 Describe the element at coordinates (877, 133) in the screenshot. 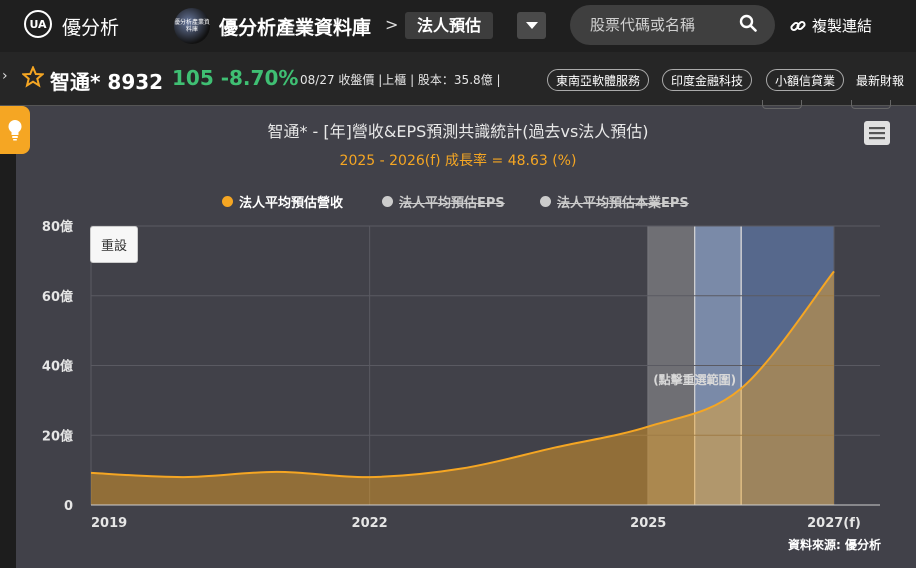

I see `chart-menu-icon` at that location.